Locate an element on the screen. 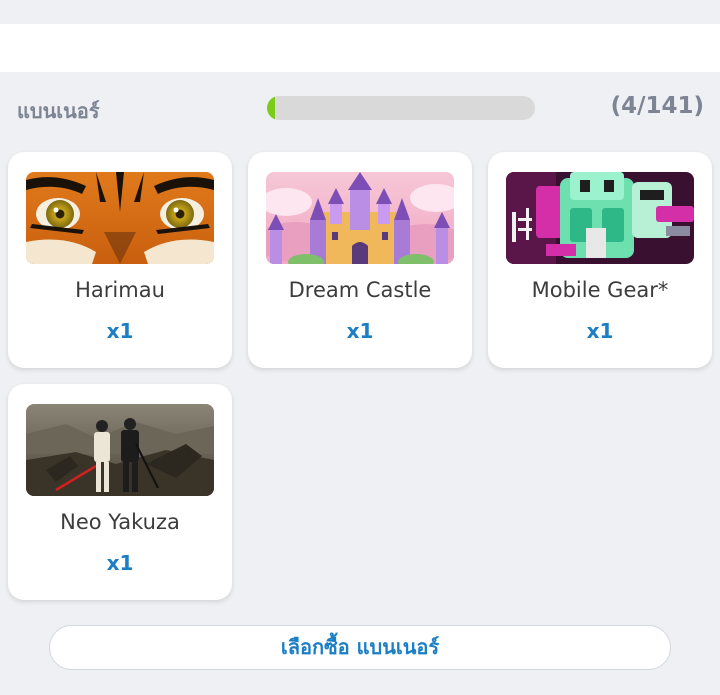 The height and width of the screenshot is (695, 720). banner-card-harimau: Harimau x1 is located at coordinates (120, 260).